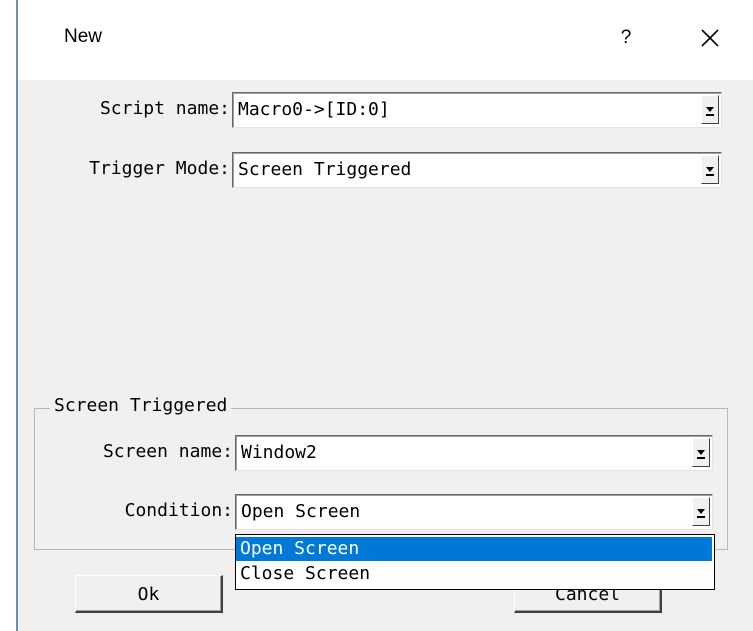  What do you see at coordinates (141, 405) in the screenshot?
I see `groupbox-title: Screen Triggered` at bounding box center [141, 405].